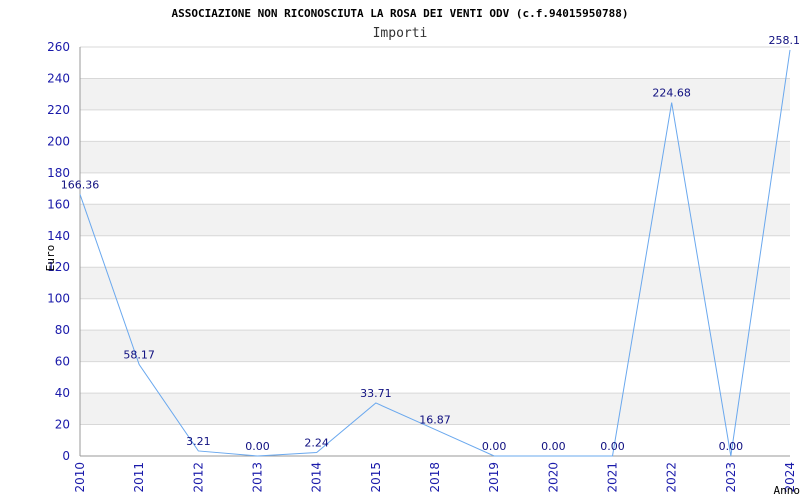 This screenshot has height=500, width=800. What do you see at coordinates (58, 236) in the screenshot?
I see `y-tick-label: 140` at bounding box center [58, 236].